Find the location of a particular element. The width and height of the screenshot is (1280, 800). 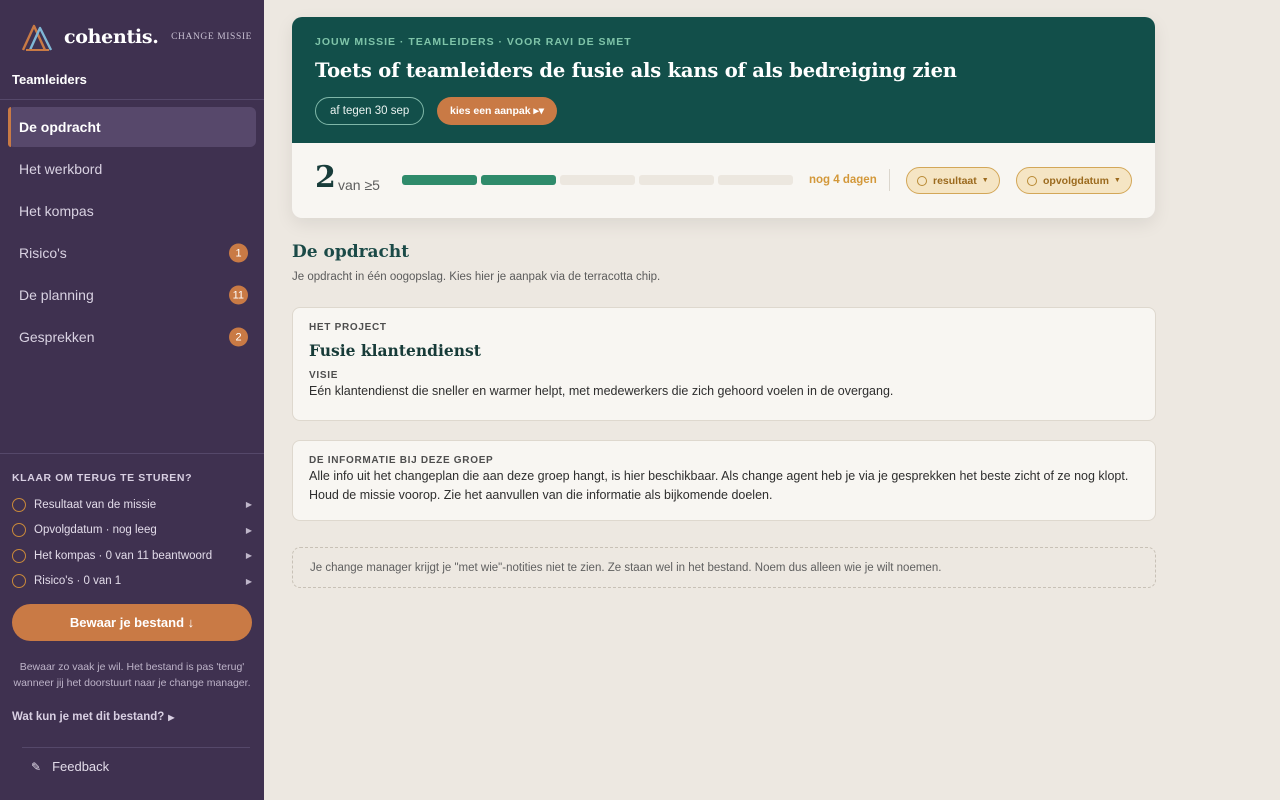

cohentis-logo-icon is located at coordinates (37, 37).